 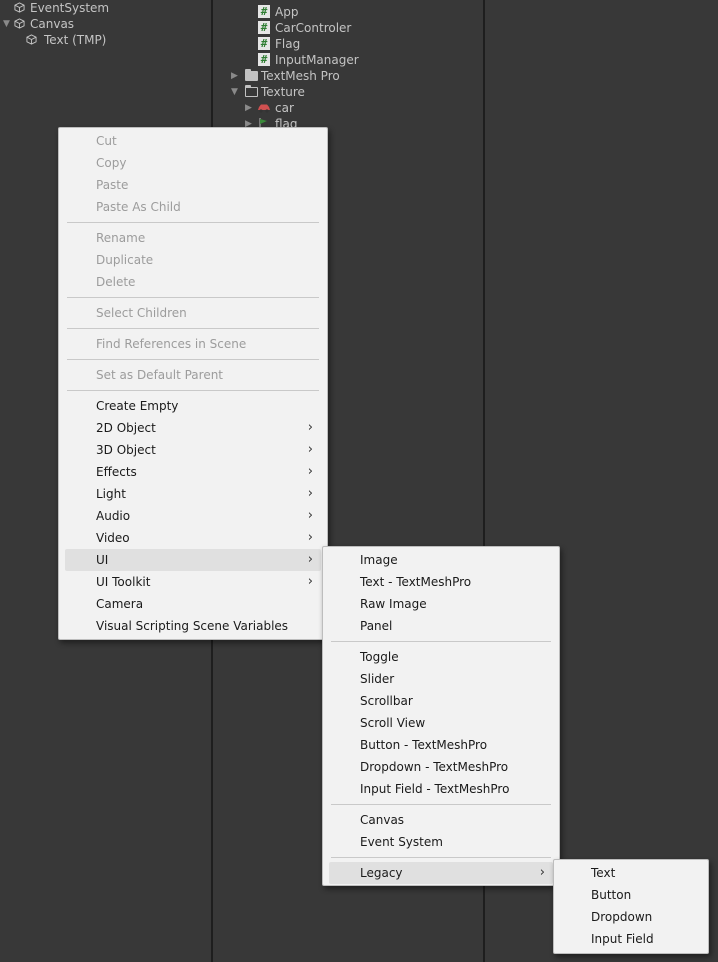 I want to click on menu-item-toggle: Toggle, so click(x=441, y=657).